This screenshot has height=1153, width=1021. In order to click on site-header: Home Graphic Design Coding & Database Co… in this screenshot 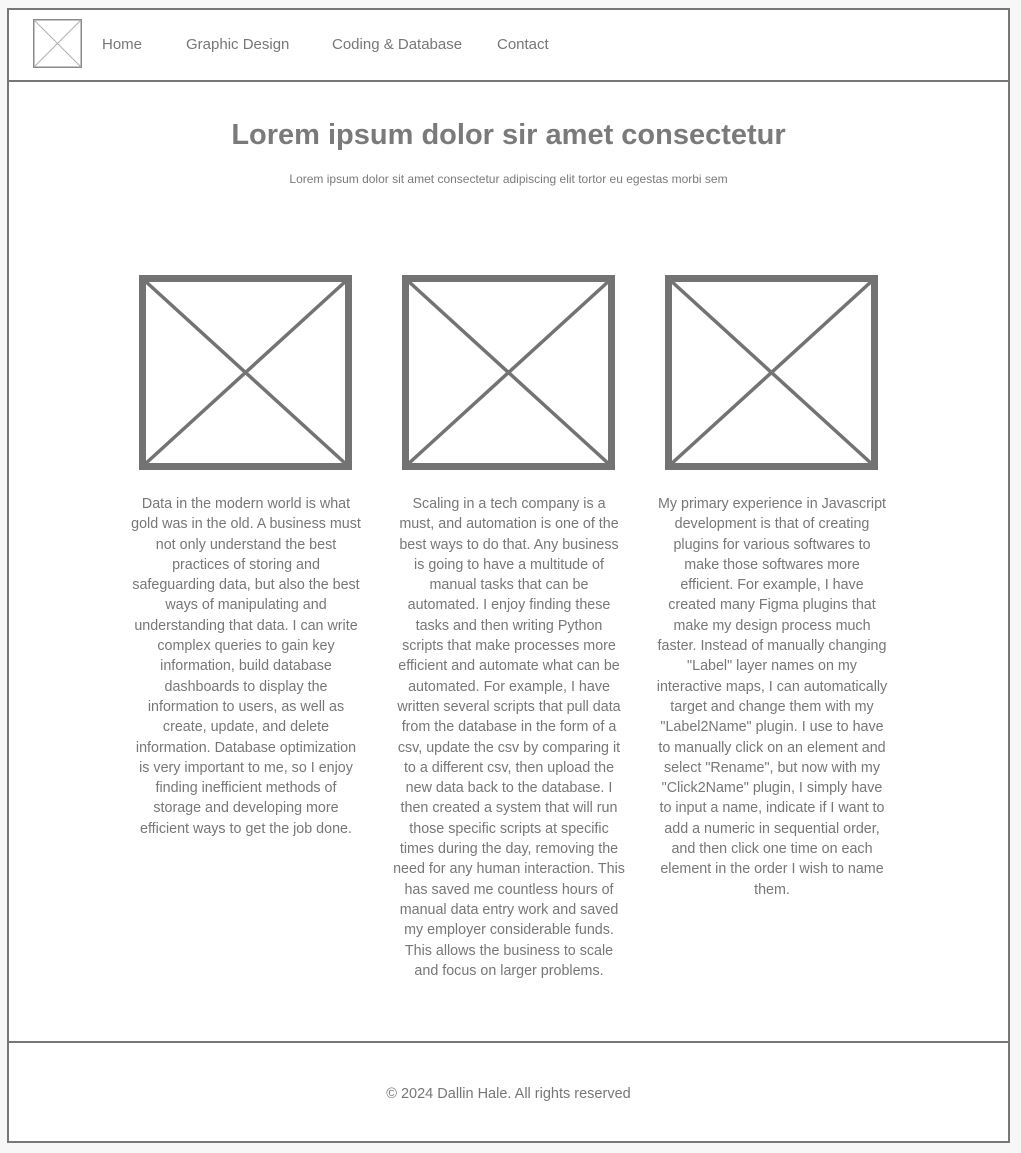, I will do `click(508, 46)`.